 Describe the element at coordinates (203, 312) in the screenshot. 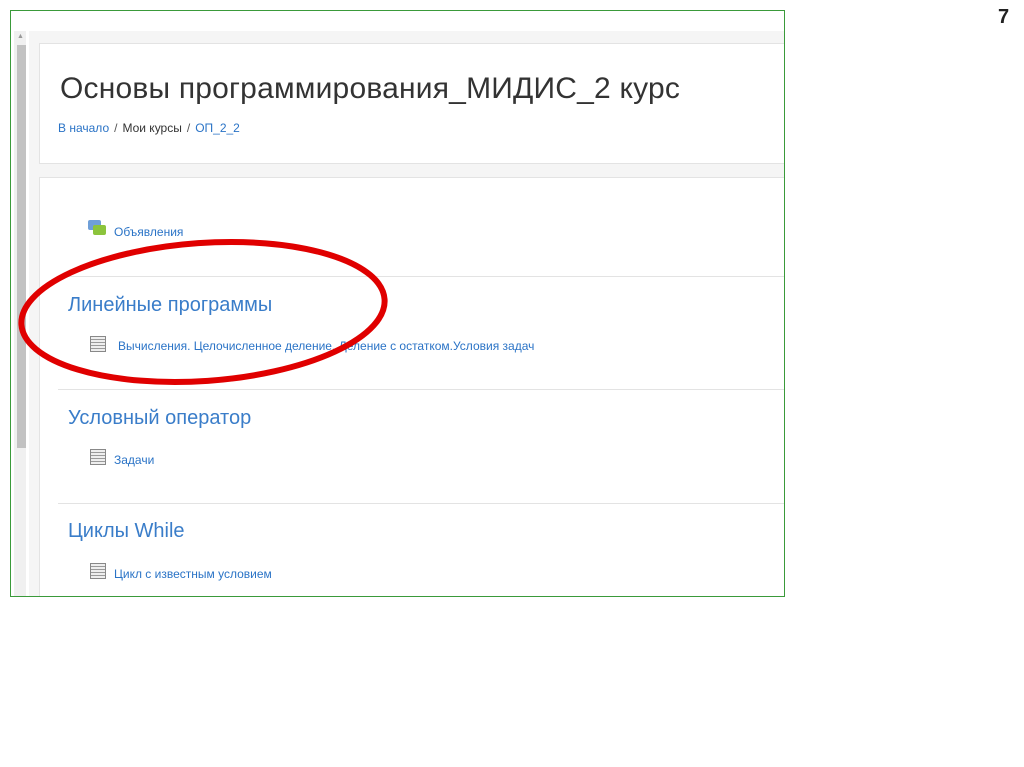

I see `highlight-ellipse` at that location.